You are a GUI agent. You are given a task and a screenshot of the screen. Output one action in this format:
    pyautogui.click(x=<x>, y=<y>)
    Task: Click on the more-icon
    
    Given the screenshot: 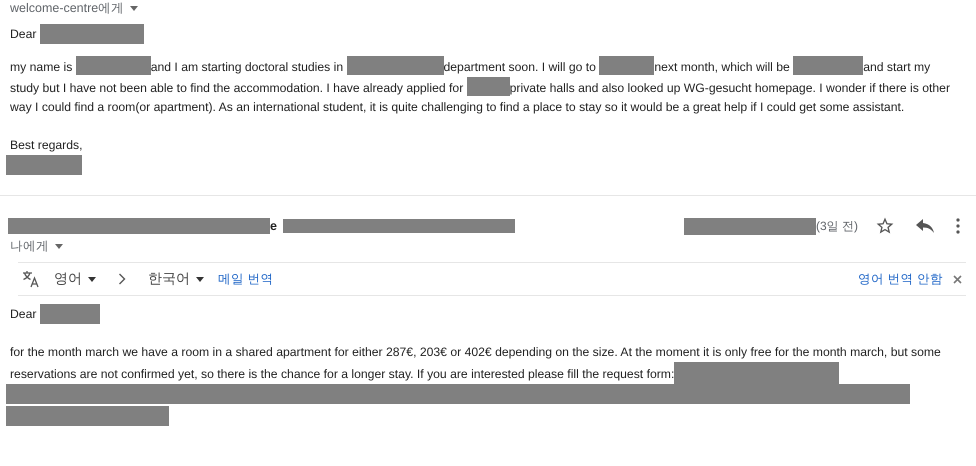 What is the action you would take?
    pyautogui.click(x=958, y=226)
    